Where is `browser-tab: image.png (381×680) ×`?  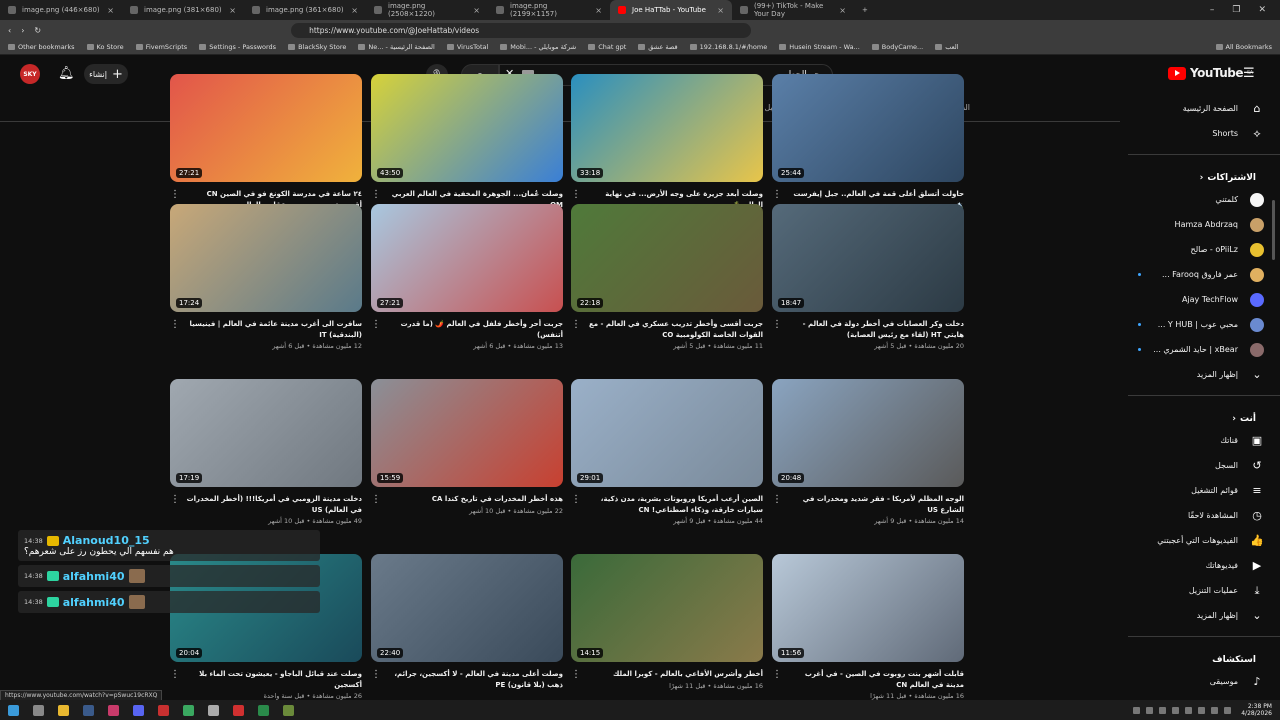 browser-tab: image.png (381×680) × is located at coordinates (183, 10).